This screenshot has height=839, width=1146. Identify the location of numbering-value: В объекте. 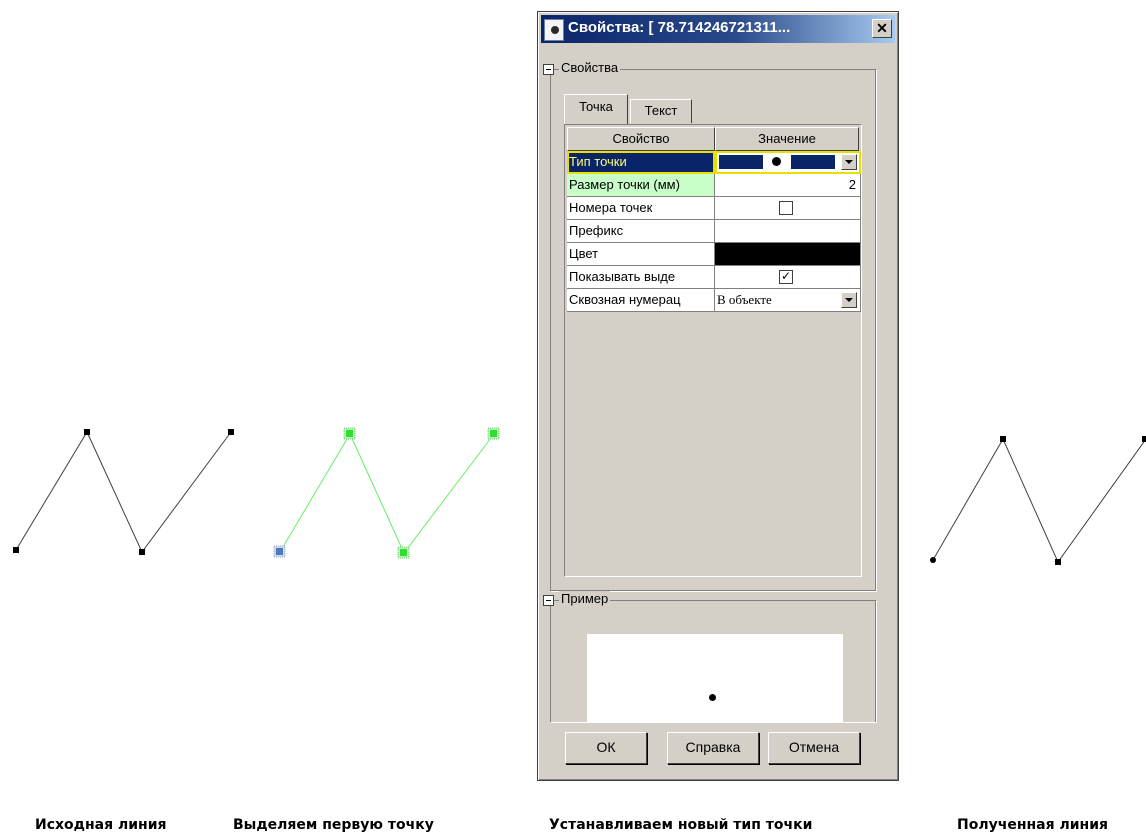
(744, 299).